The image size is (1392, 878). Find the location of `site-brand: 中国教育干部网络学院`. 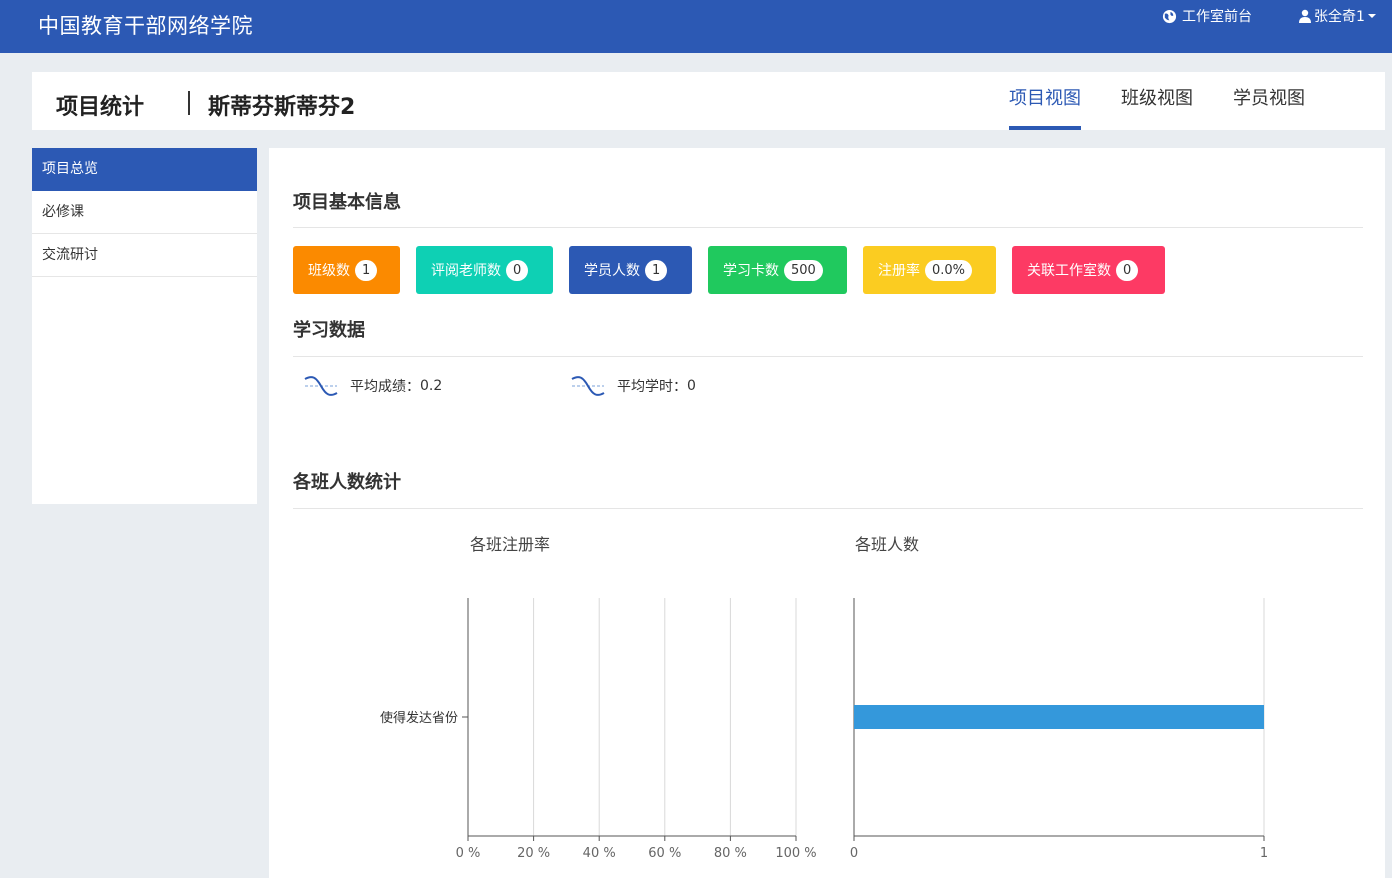

site-brand: 中国教育干部网络学院 is located at coordinates (145, 25).